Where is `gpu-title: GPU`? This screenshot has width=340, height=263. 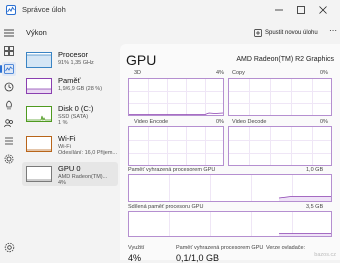 gpu-title: GPU is located at coordinates (141, 60).